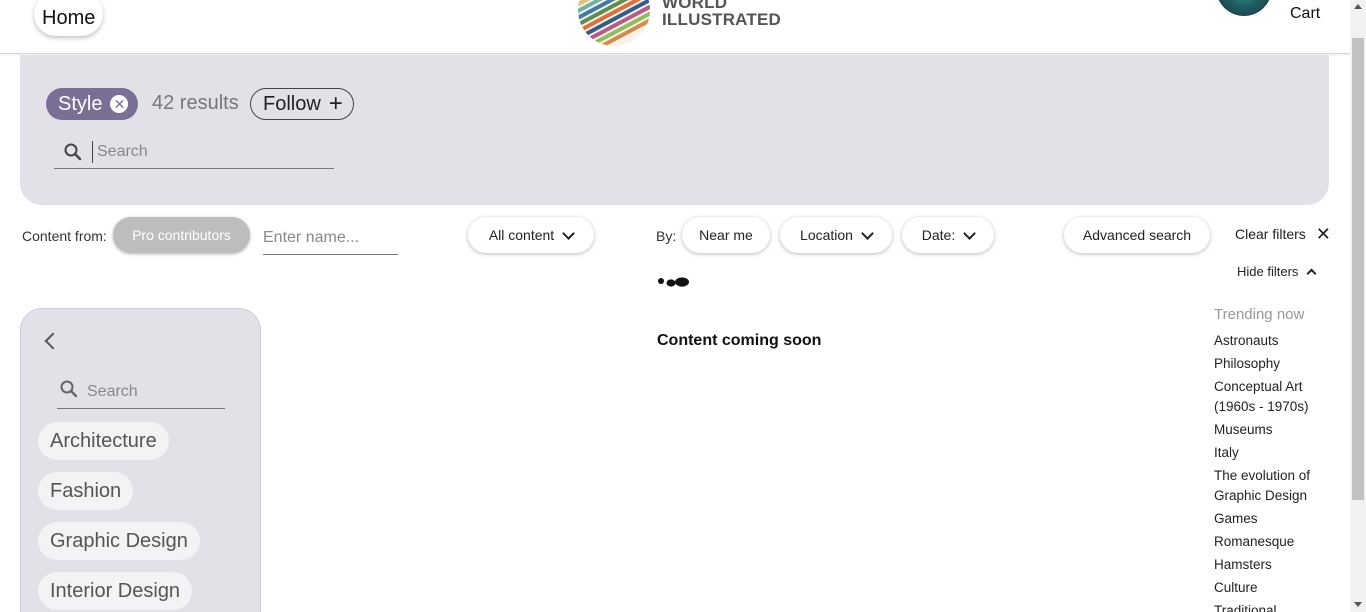  Describe the element at coordinates (1274, 486) in the screenshot. I see `trending-item: The evolution of Graphic Design` at that location.